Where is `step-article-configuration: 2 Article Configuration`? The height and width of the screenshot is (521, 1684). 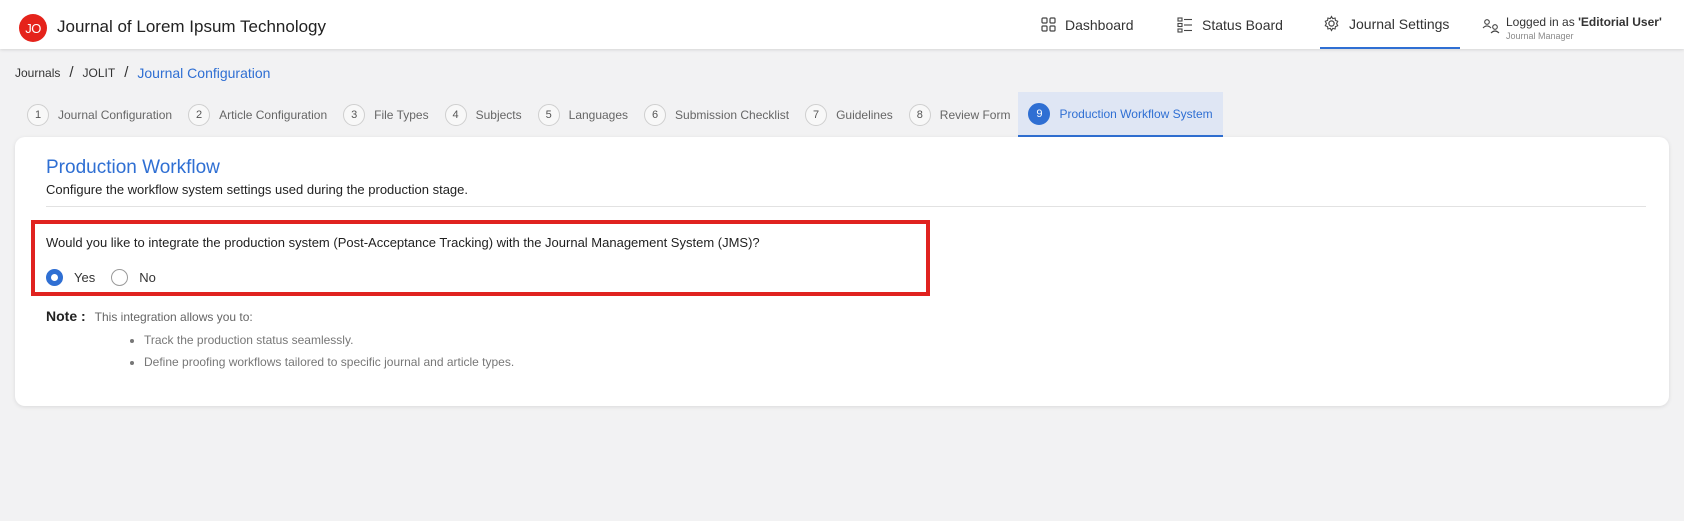 step-article-configuration: 2 Article Configuration is located at coordinates (257, 114).